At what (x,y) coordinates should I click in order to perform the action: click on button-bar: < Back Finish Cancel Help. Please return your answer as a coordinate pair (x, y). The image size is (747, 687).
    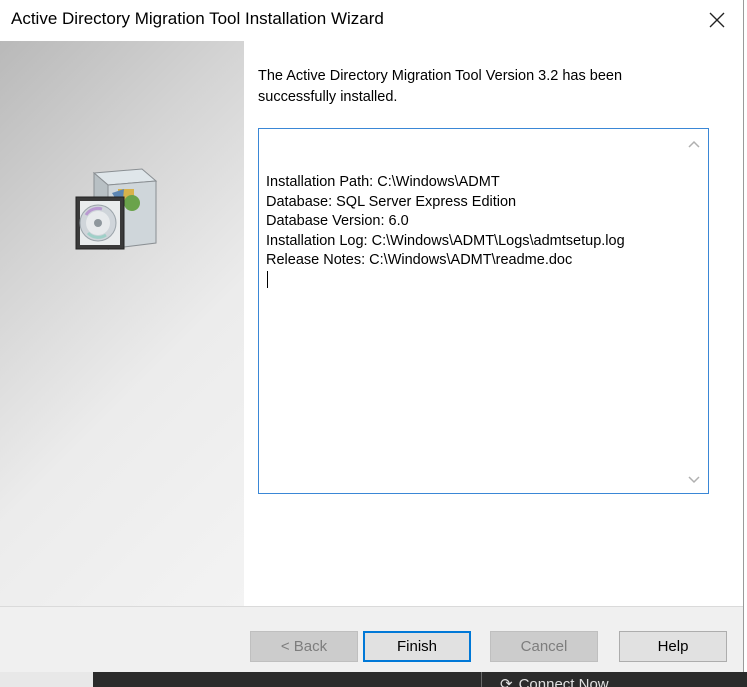
    Looking at the image, I should click on (371, 639).